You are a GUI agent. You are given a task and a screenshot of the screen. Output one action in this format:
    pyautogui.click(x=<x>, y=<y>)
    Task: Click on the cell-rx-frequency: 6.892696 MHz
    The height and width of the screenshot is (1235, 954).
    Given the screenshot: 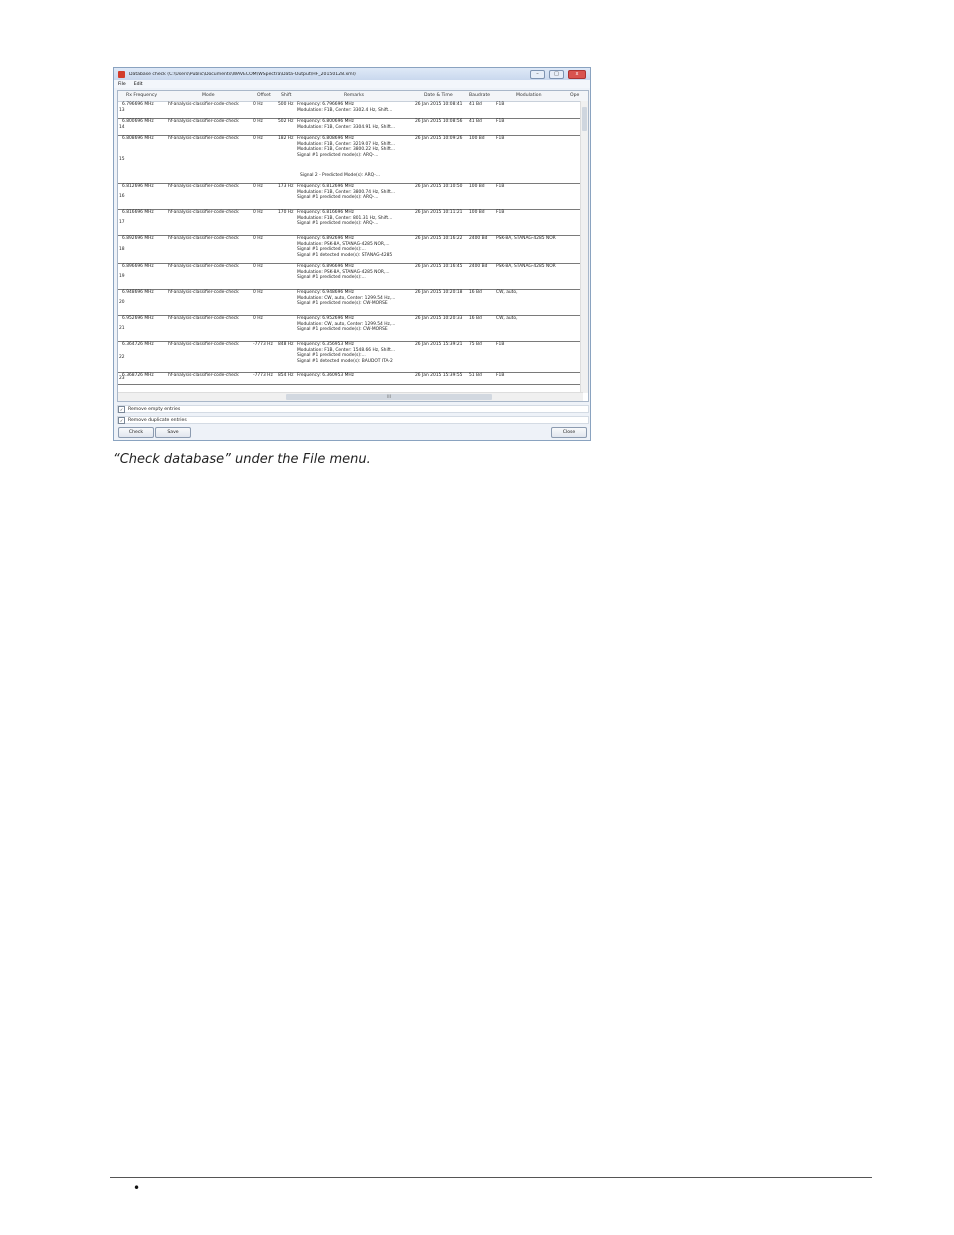 What is the action you would take?
    pyautogui.click(x=138, y=238)
    